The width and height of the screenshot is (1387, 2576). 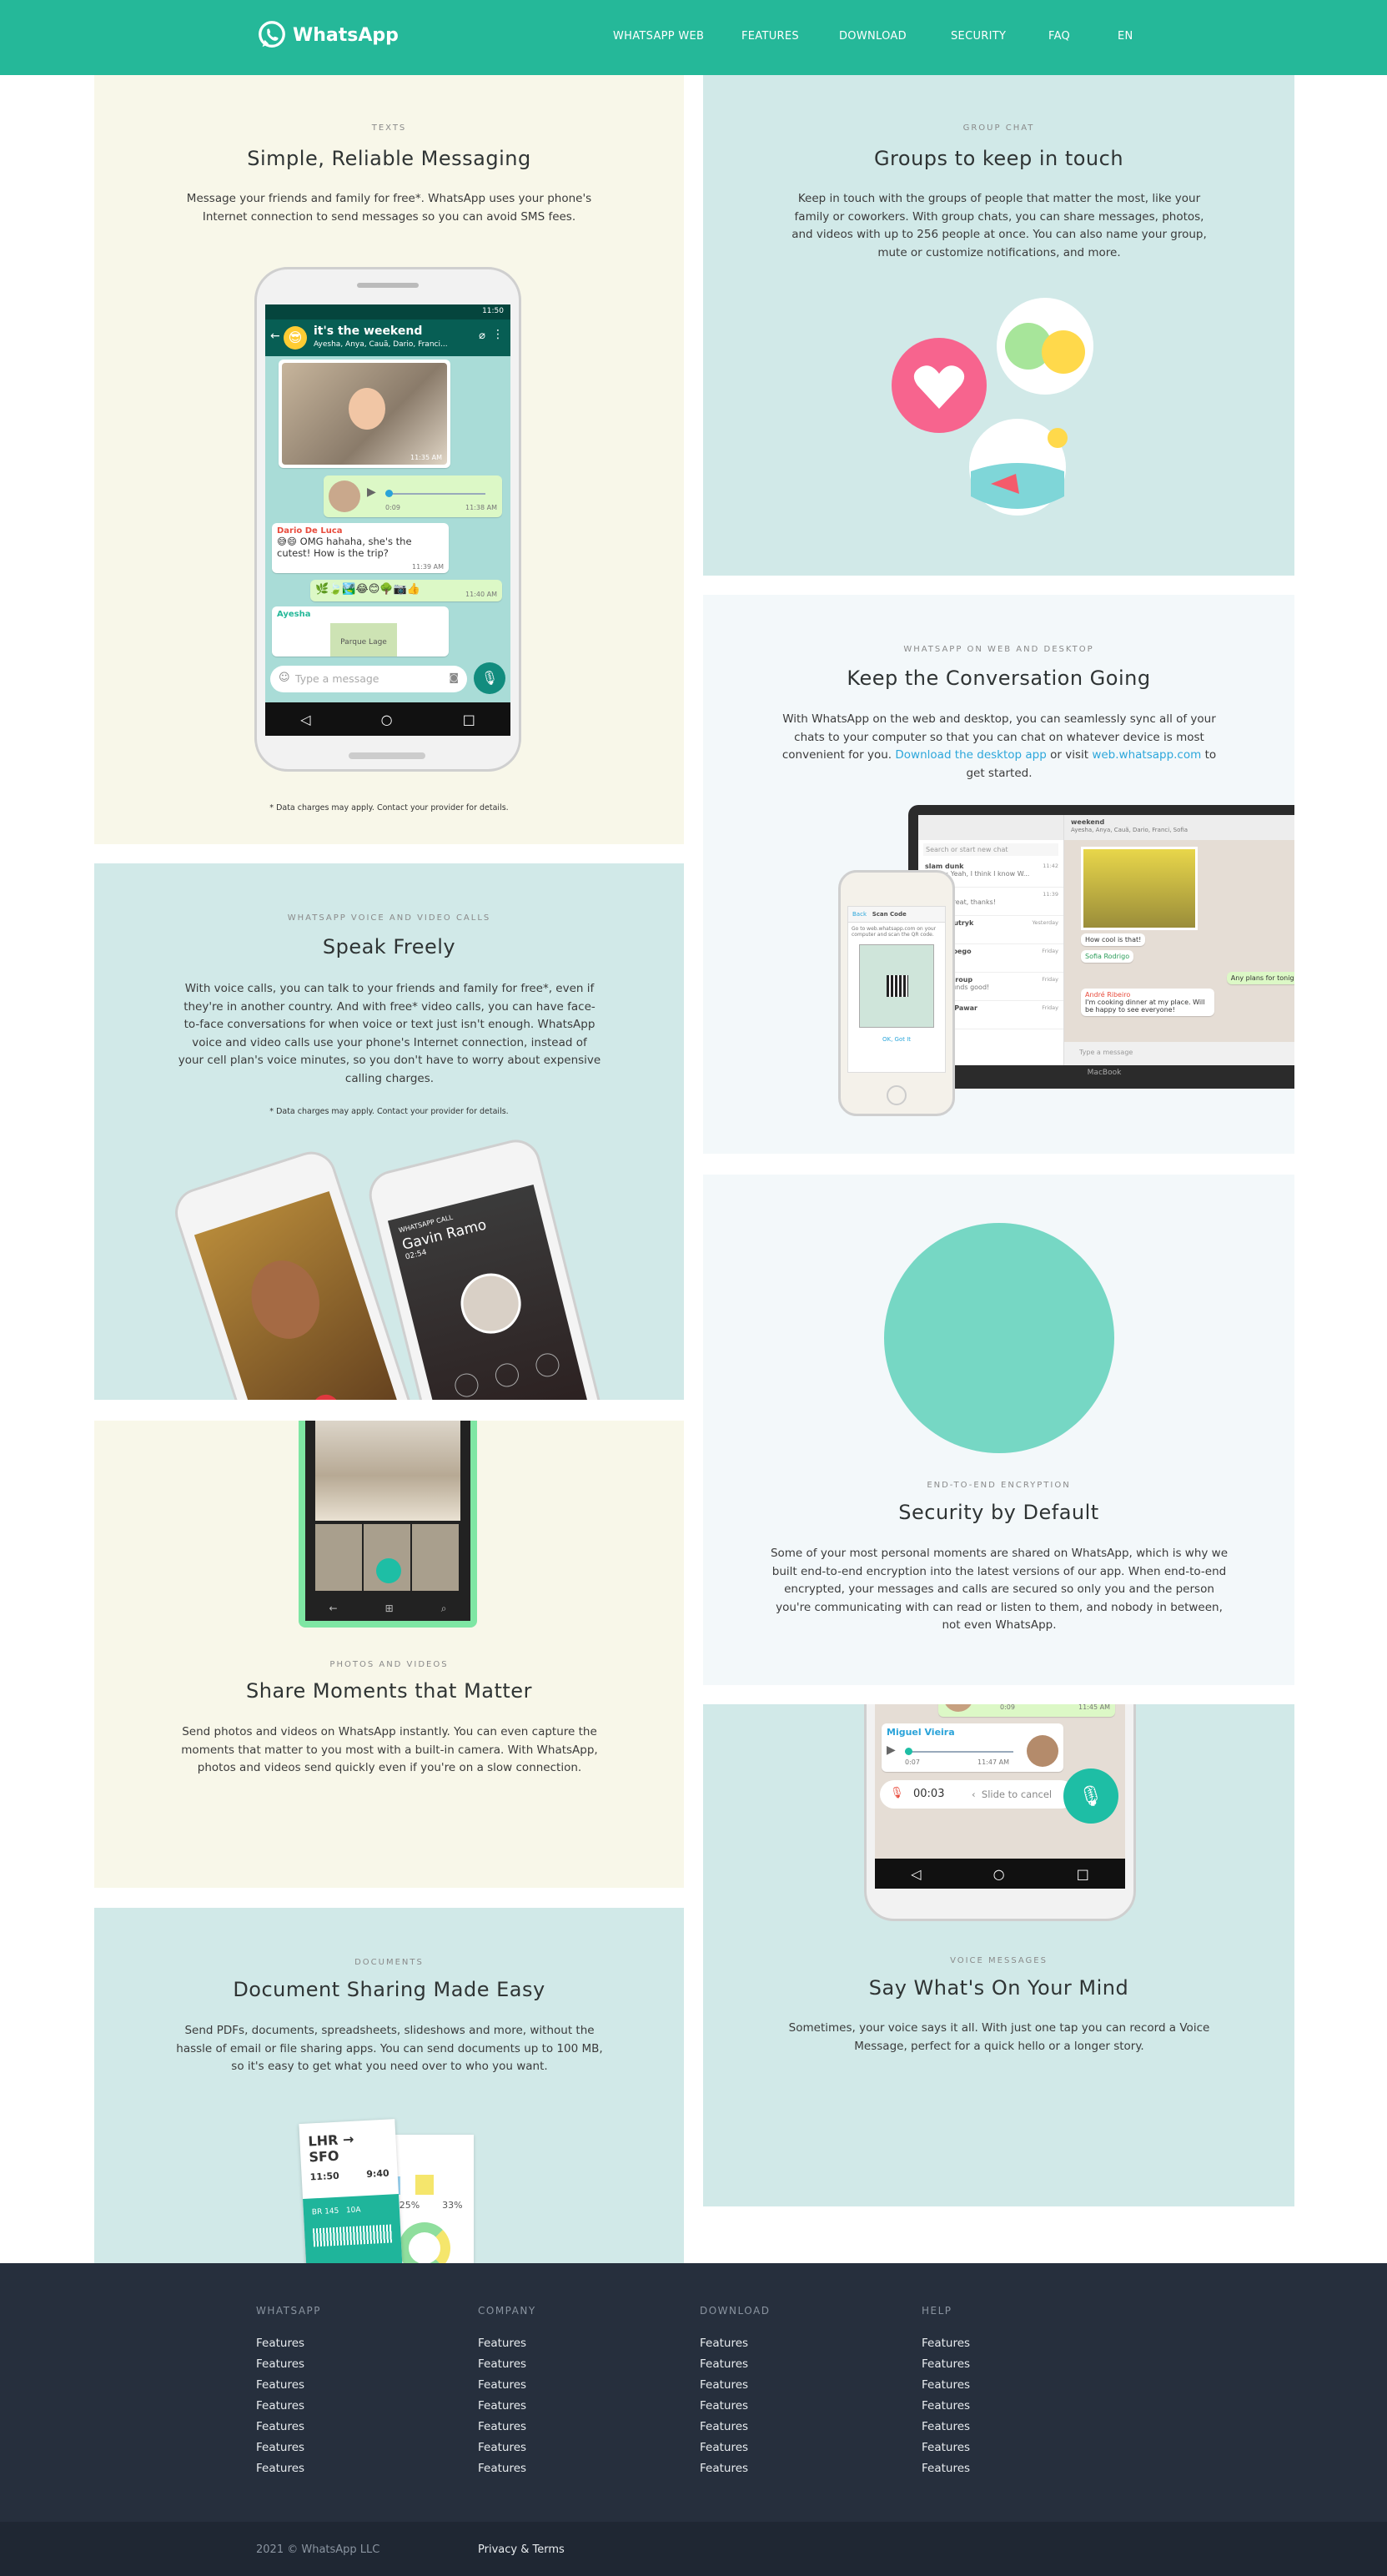 What do you see at coordinates (333, 1608) in the screenshot?
I see `back-nav-icon: ←` at bounding box center [333, 1608].